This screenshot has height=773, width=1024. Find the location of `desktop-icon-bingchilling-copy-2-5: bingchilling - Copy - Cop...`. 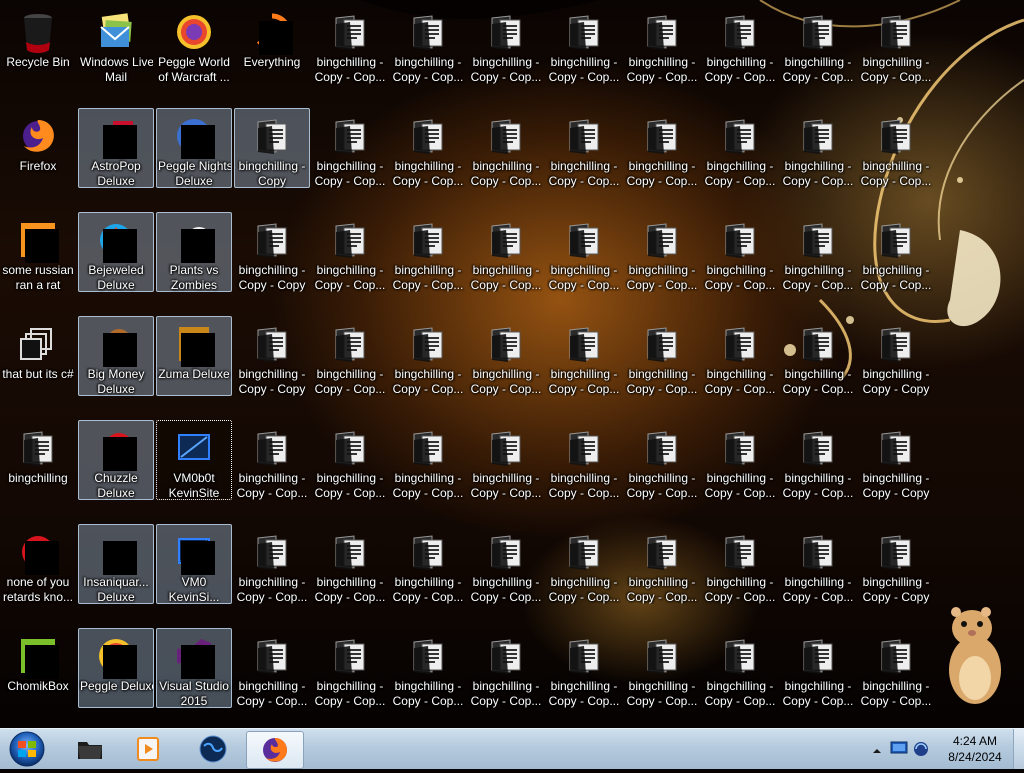

desktop-icon-bingchilling-copy-2-5: bingchilling - Copy - Cop... is located at coordinates (428, 252).